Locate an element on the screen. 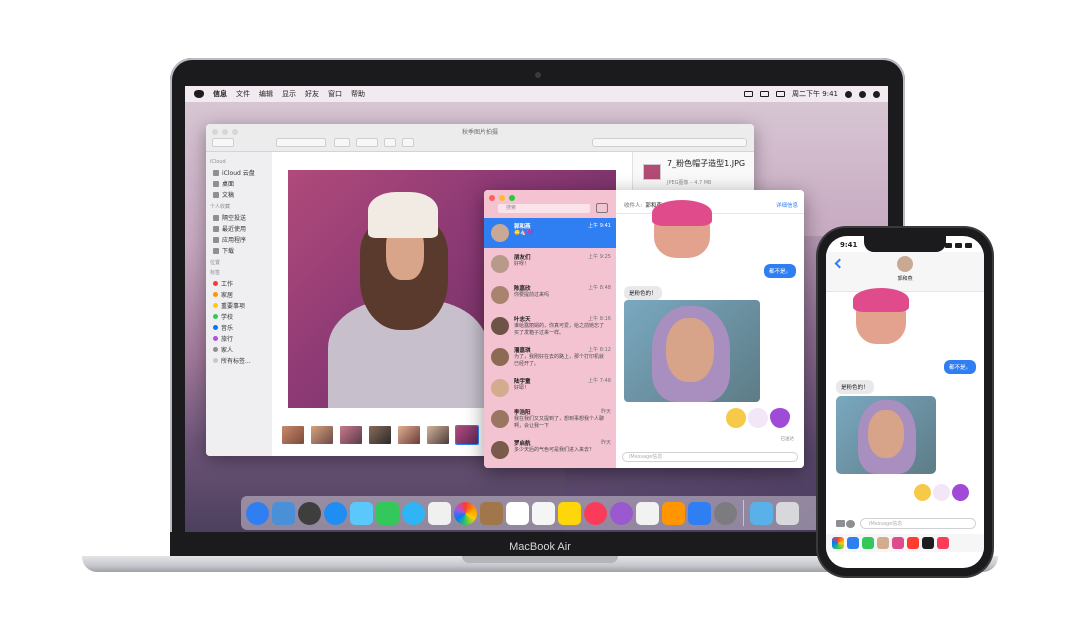  reminders-dock-icon is located at coordinates (543, 513).